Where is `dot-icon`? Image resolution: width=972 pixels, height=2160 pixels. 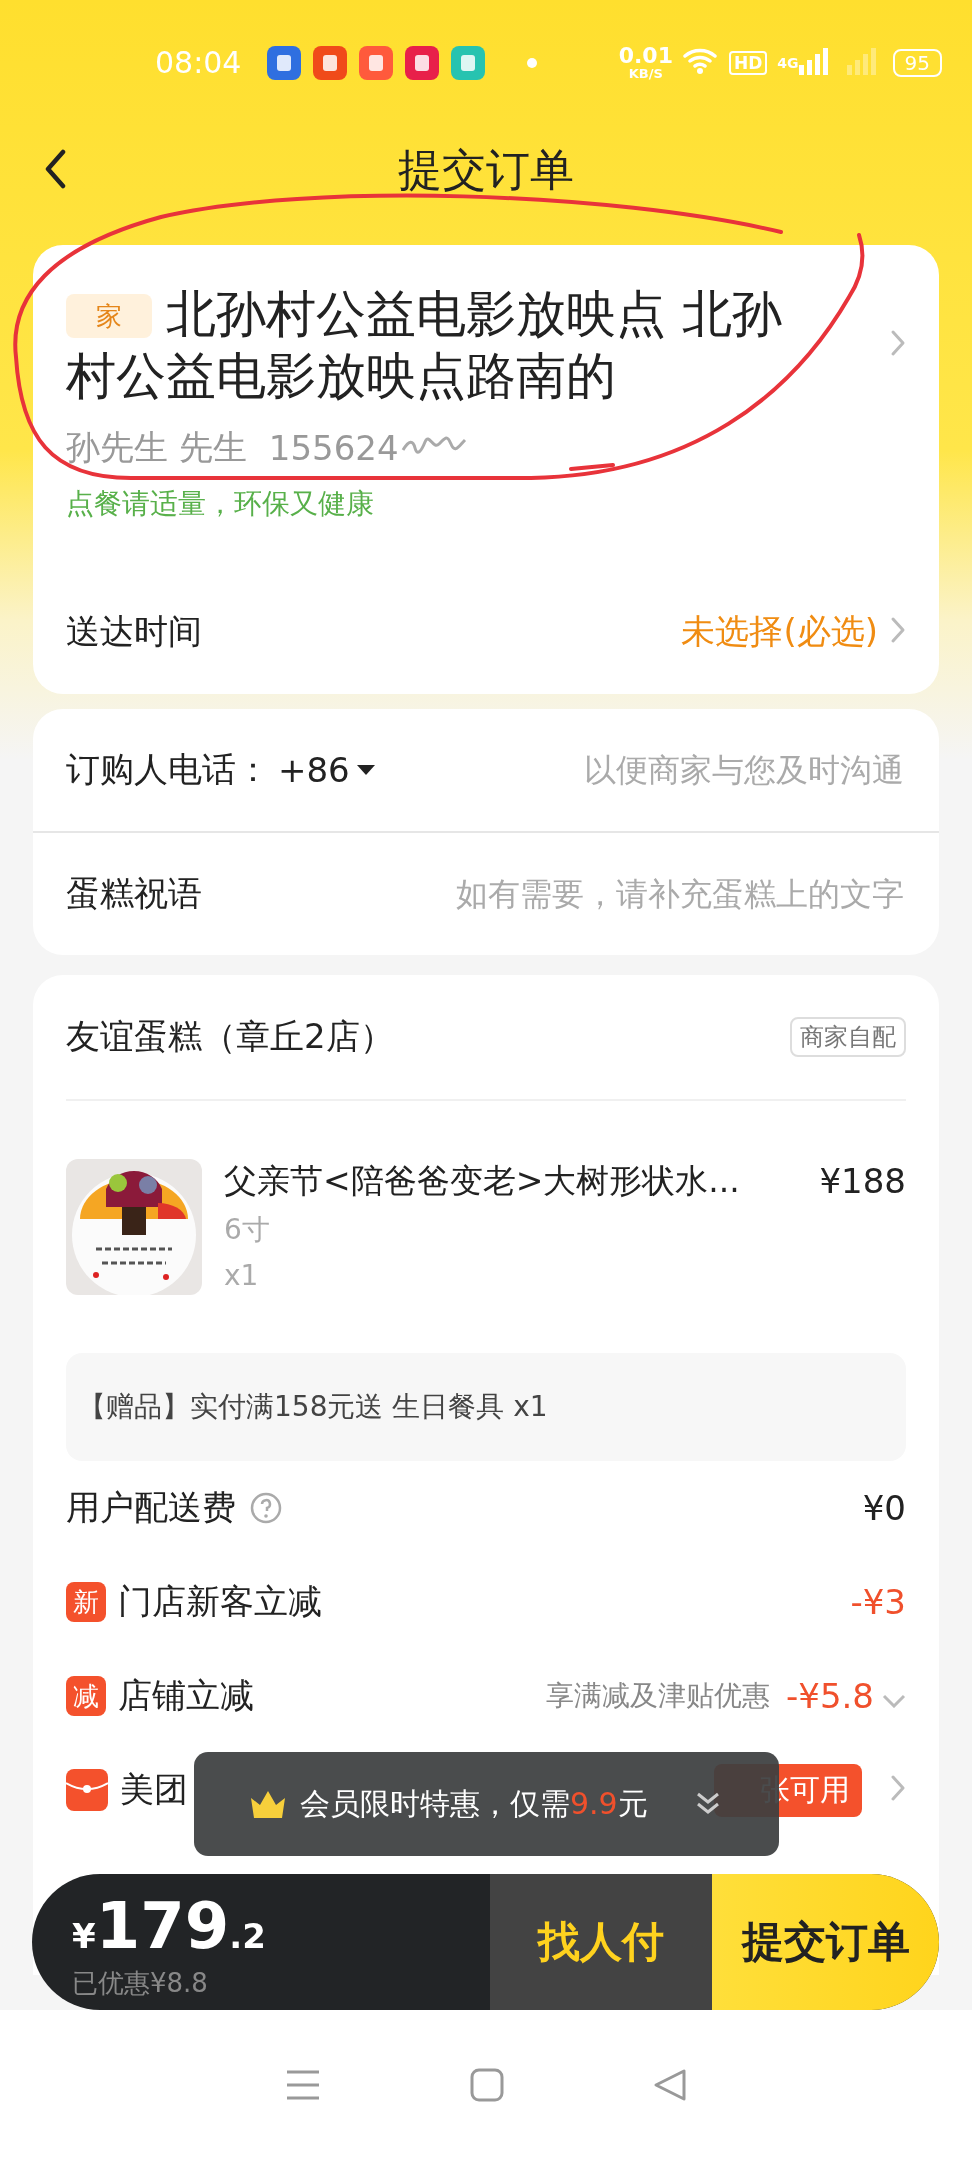
dot-icon is located at coordinates (532, 63).